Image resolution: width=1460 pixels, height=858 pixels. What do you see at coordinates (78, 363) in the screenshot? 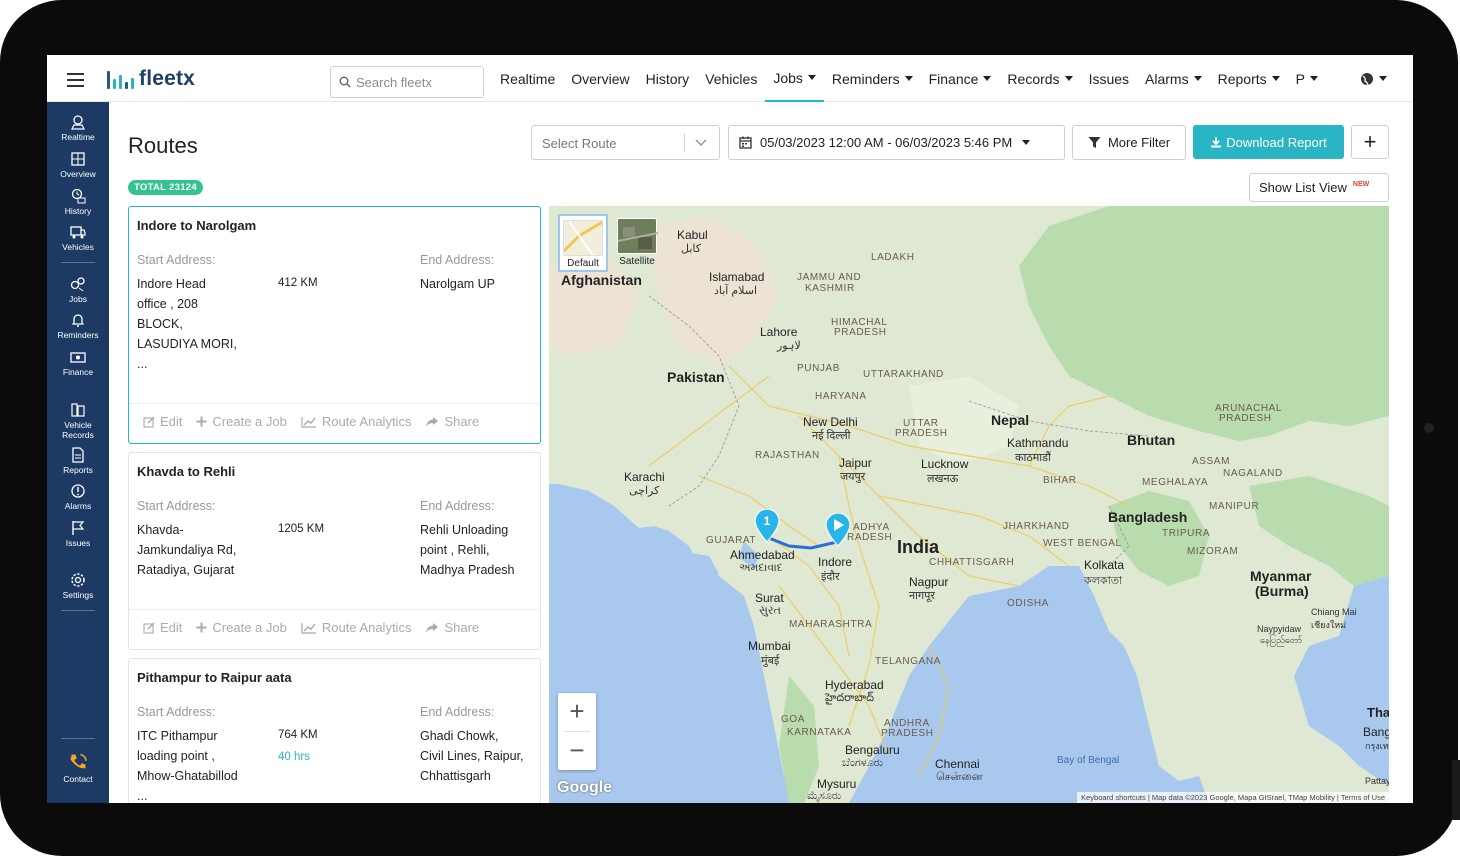
I see `sidebar-item-finance: Finance` at bounding box center [78, 363].